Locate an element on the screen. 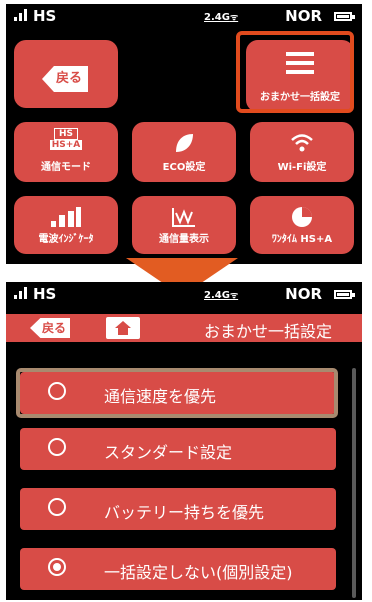 Image resolution: width=372 pixels, height=602 pixels. tile-eco-settings: ECO設定 is located at coordinates (184, 152).